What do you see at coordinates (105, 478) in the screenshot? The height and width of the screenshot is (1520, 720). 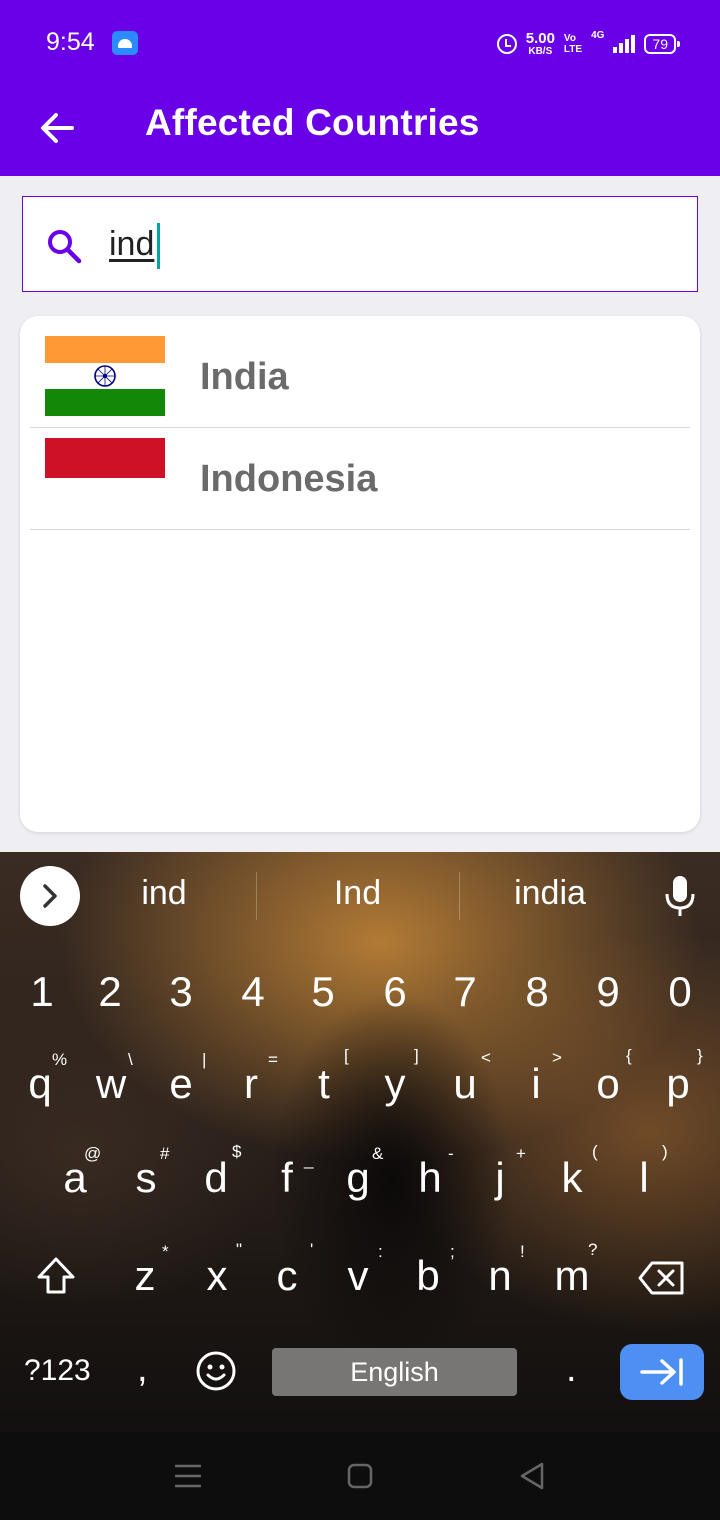 I see `indonesia-flag-icon` at bounding box center [105, 478].